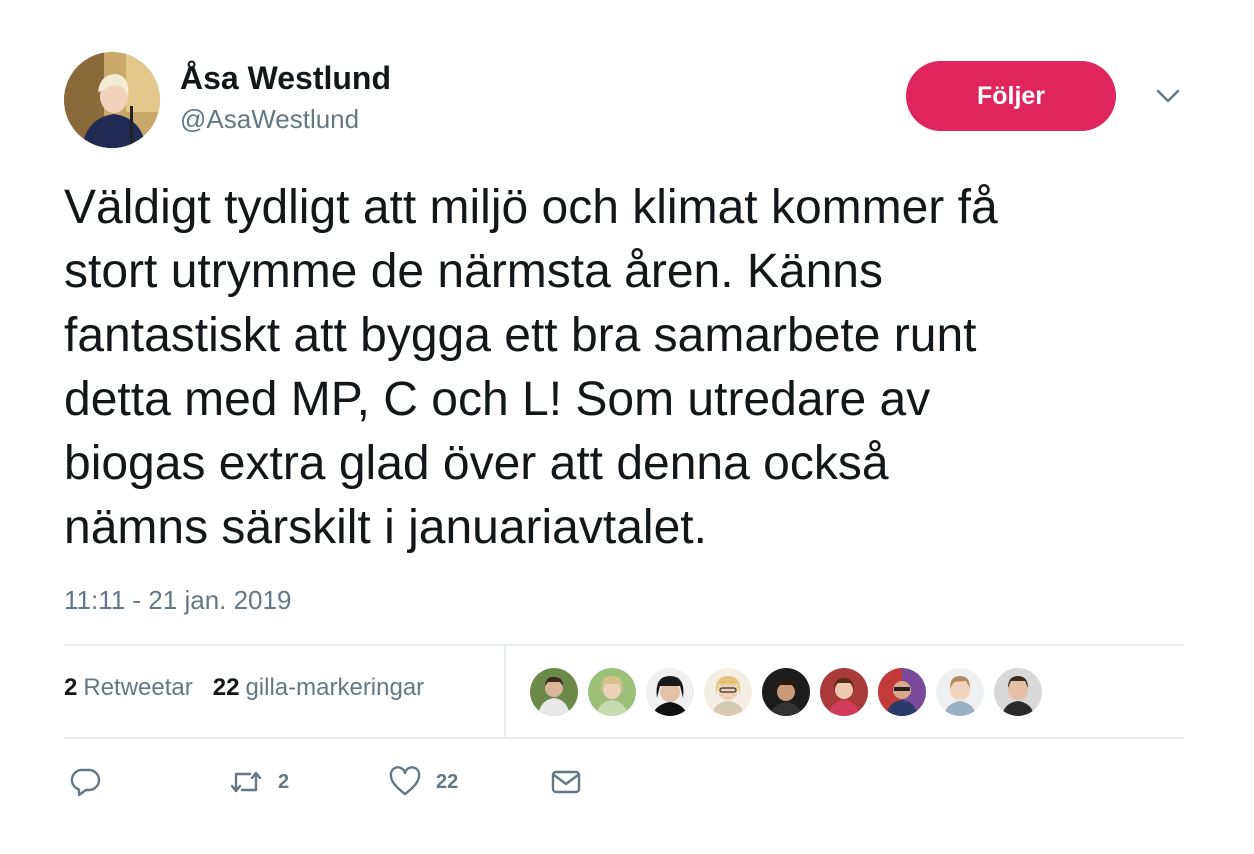 This screenshot has width=1254, height=854. What do you see at coordinates (246, 782) in the screenshot?
I see `retweet-icon` at bounding box center [246, 782].